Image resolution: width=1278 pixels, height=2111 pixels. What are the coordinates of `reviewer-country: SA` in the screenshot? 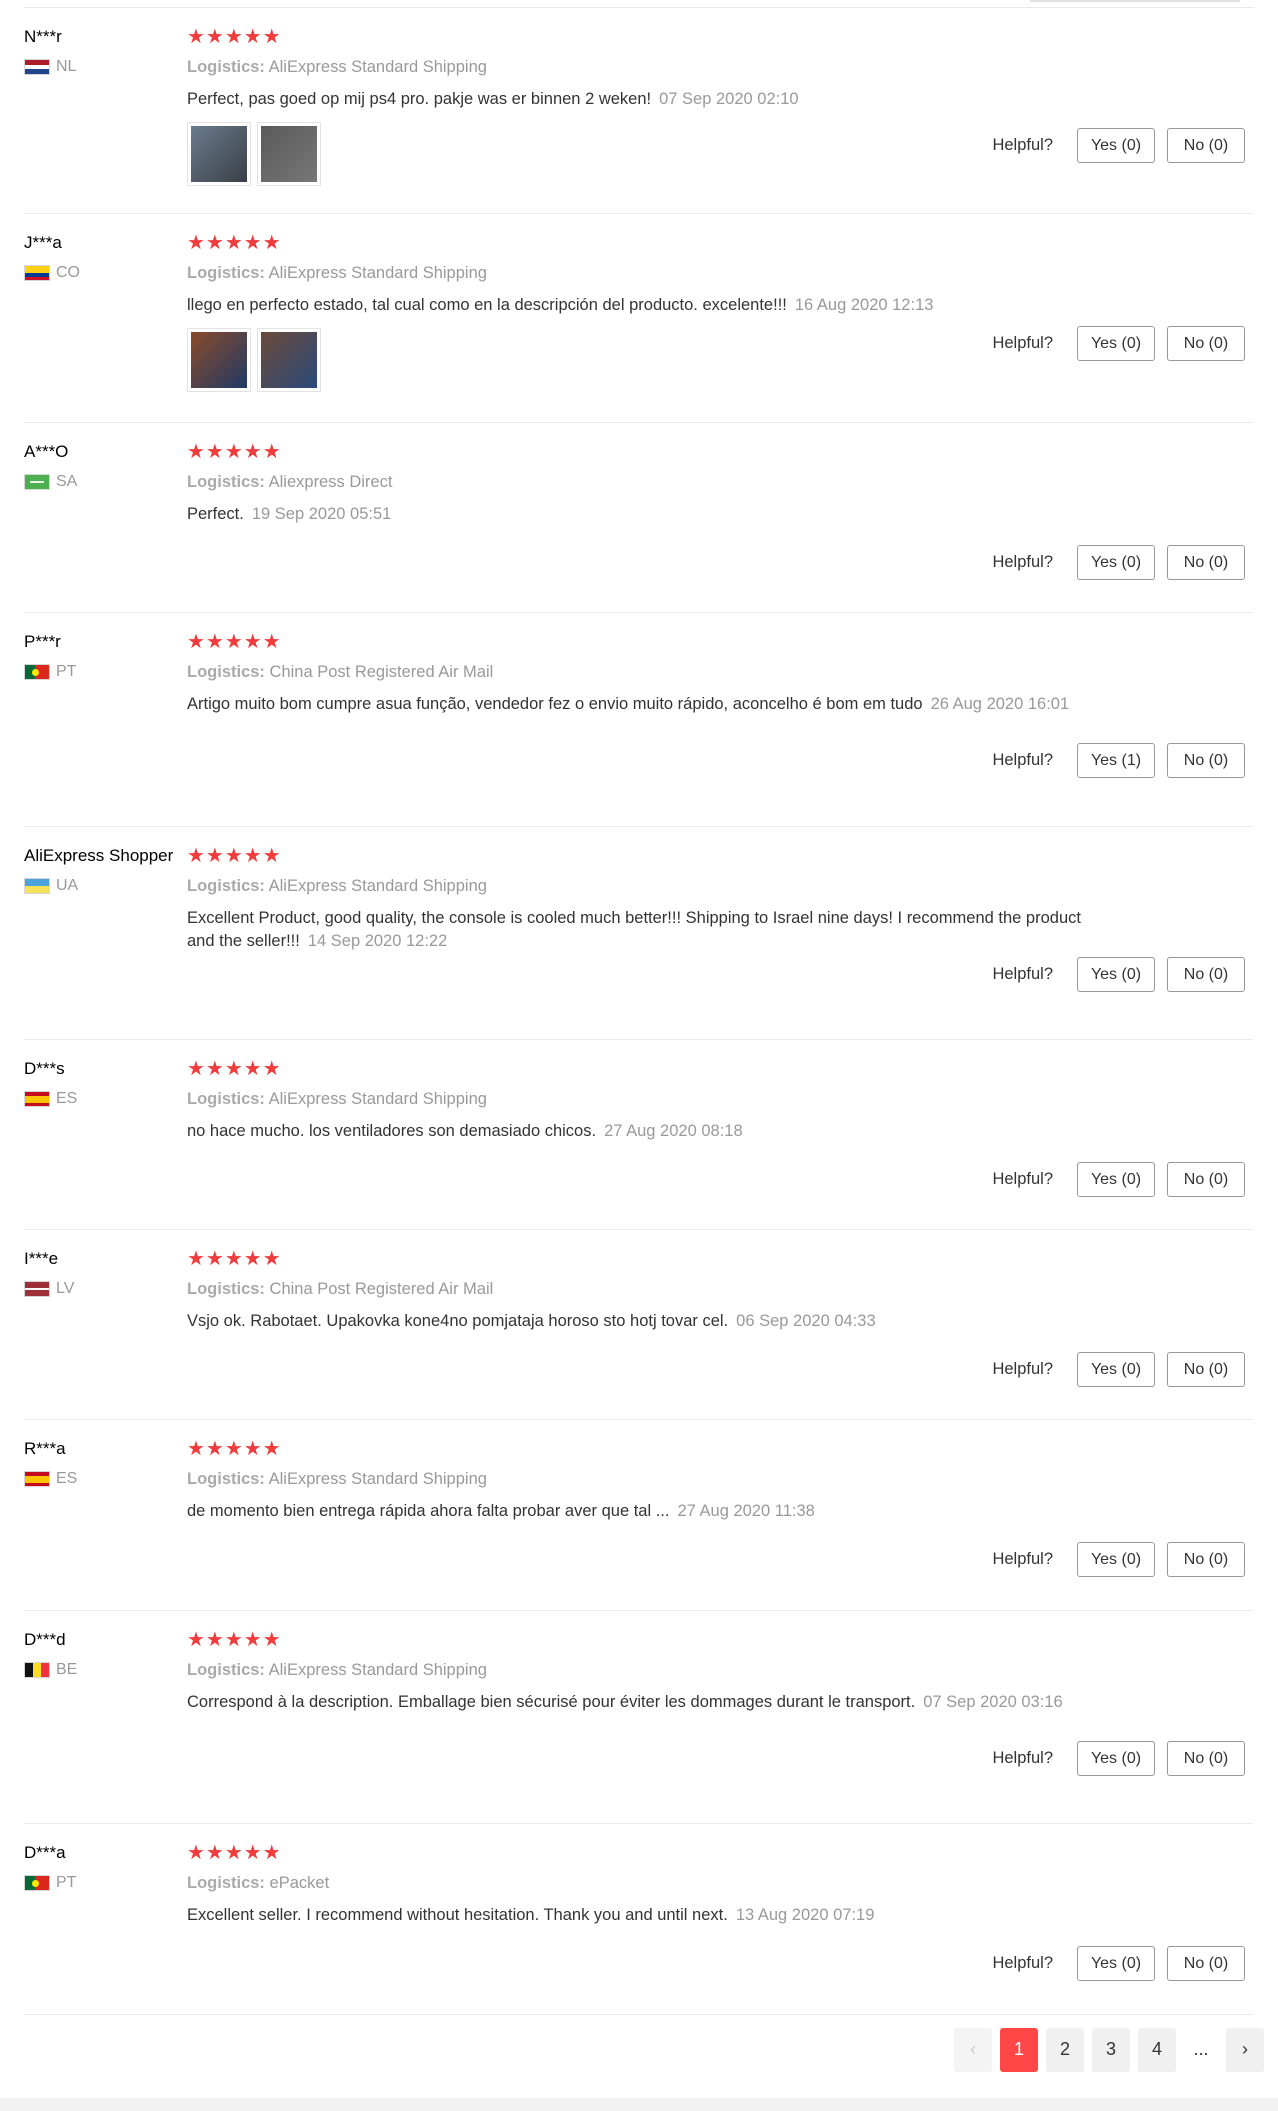 It's located at (104, 482).